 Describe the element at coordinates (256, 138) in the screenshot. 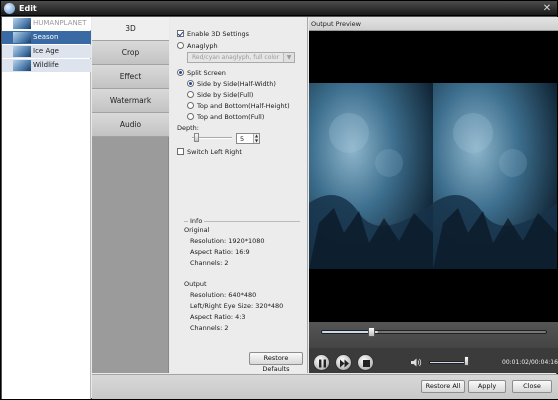

I see `stepper-arrows-icon: ▲ ▼` at that location.